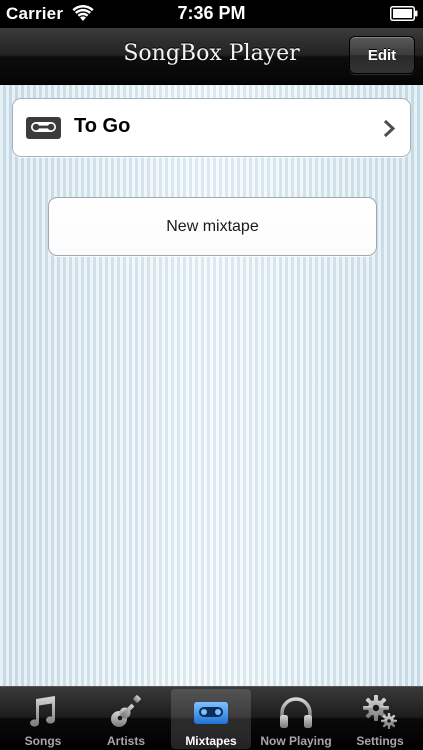 Image resolution: width=423 pixels, height=750 pixels. What do you see at coordinates (404, 13) in the screenshot?
I see `battery-icon` at bounding box center [404, 13].